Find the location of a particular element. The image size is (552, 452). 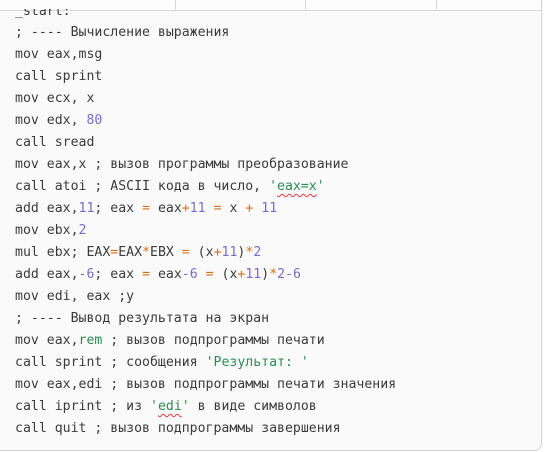

code-token: mov eax,msg is located at coordinates (59, 54).